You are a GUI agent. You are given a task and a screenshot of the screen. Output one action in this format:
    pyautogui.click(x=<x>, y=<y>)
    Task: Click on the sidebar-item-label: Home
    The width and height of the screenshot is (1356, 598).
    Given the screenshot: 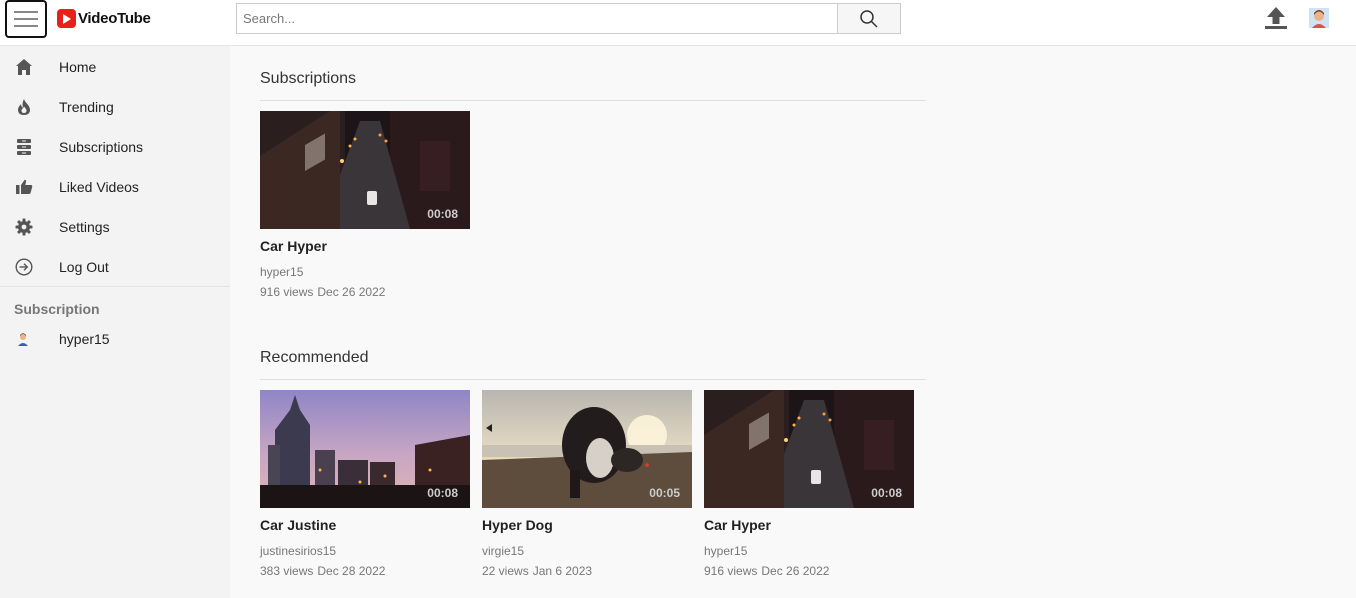 What is the action you would take?
    pyautogui.click(x=78, y=67)
    